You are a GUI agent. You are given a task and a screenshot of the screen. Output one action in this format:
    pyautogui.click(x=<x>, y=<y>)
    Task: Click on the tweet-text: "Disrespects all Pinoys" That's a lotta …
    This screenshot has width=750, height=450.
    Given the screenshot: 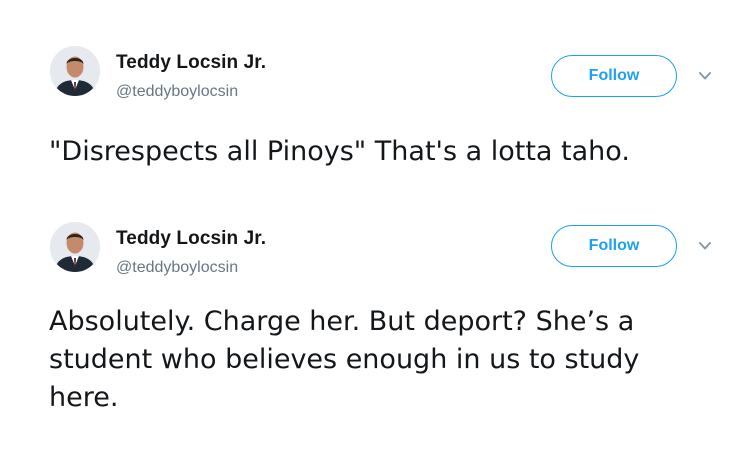 What is the action you would take?
    pyautogui.click(x=339, y=151)
    